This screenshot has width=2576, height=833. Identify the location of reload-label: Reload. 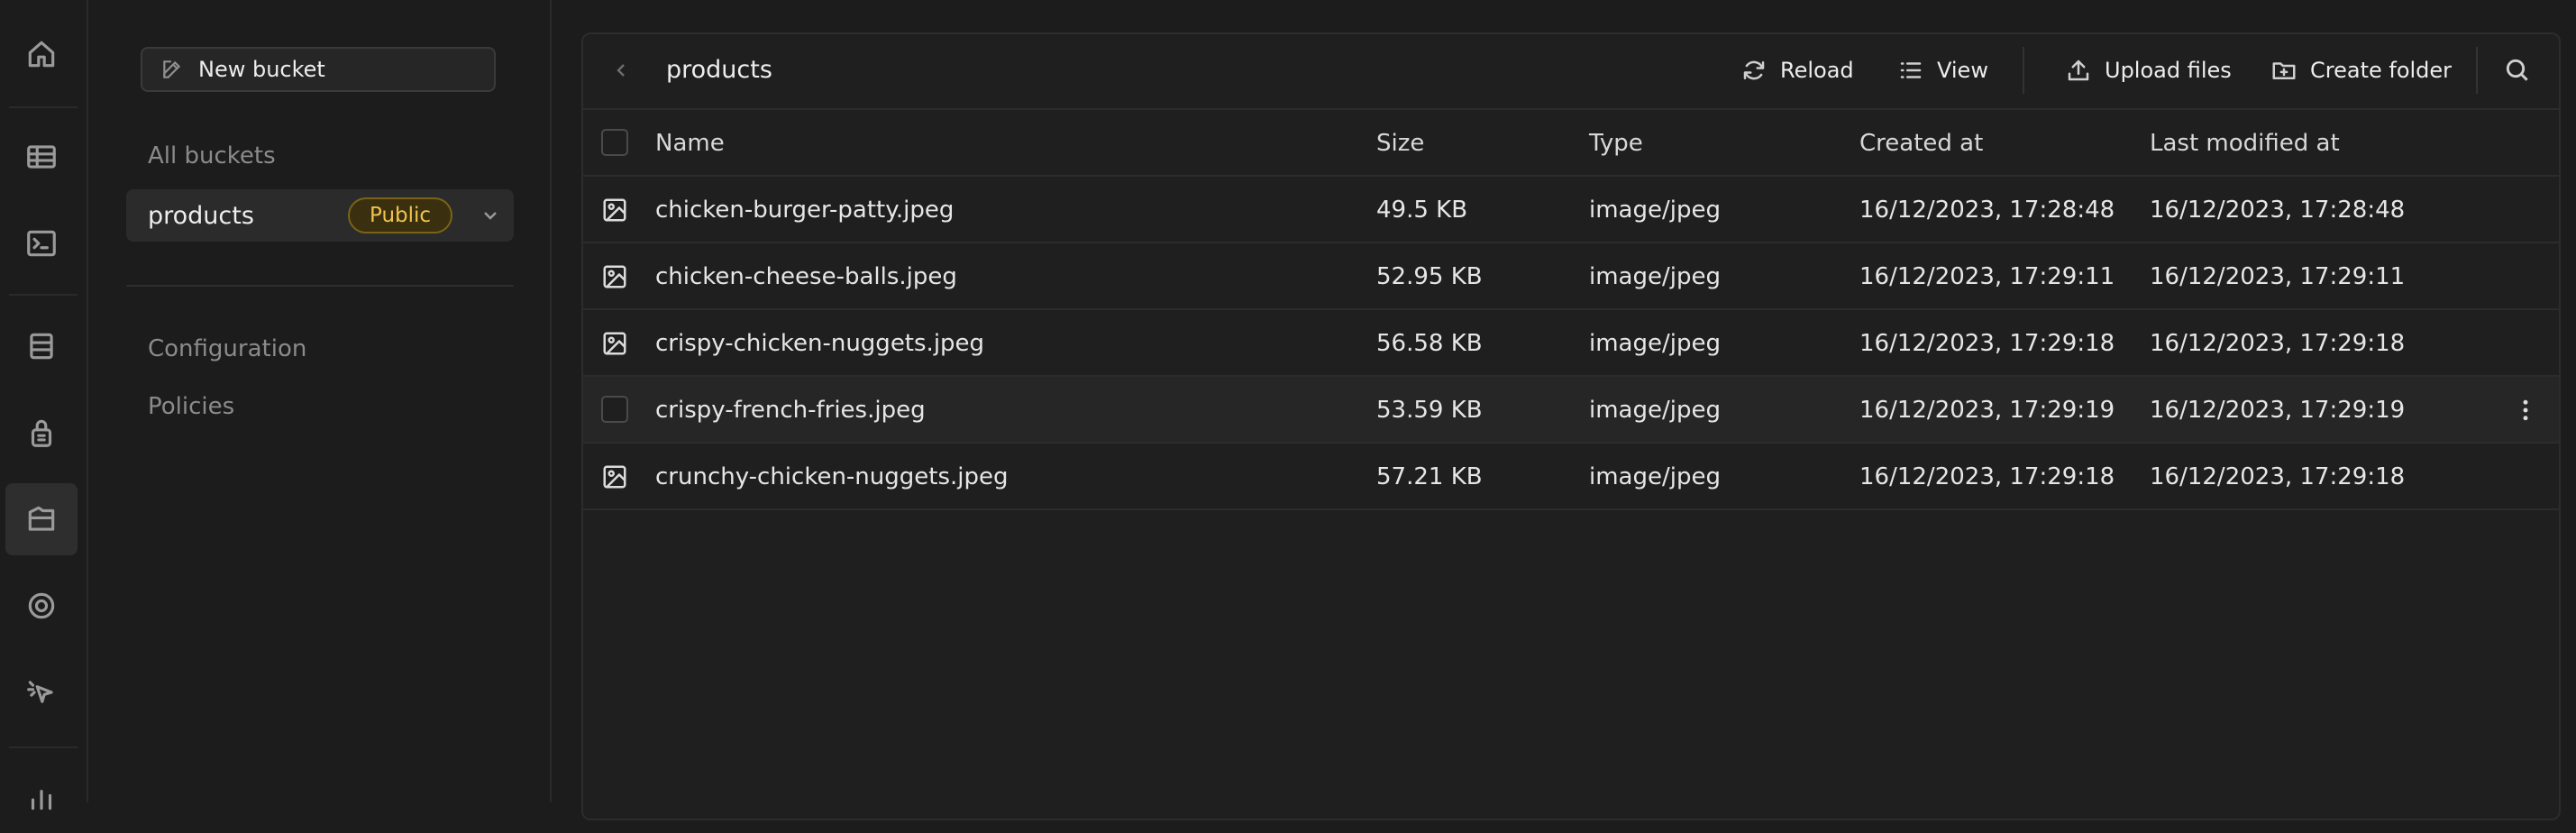
(1817, 70).